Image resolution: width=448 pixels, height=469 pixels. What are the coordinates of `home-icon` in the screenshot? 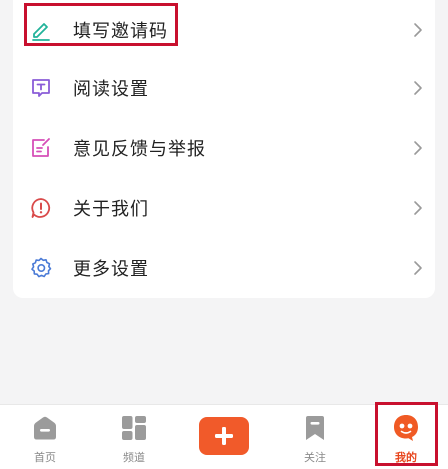 It's located at (45, 428).